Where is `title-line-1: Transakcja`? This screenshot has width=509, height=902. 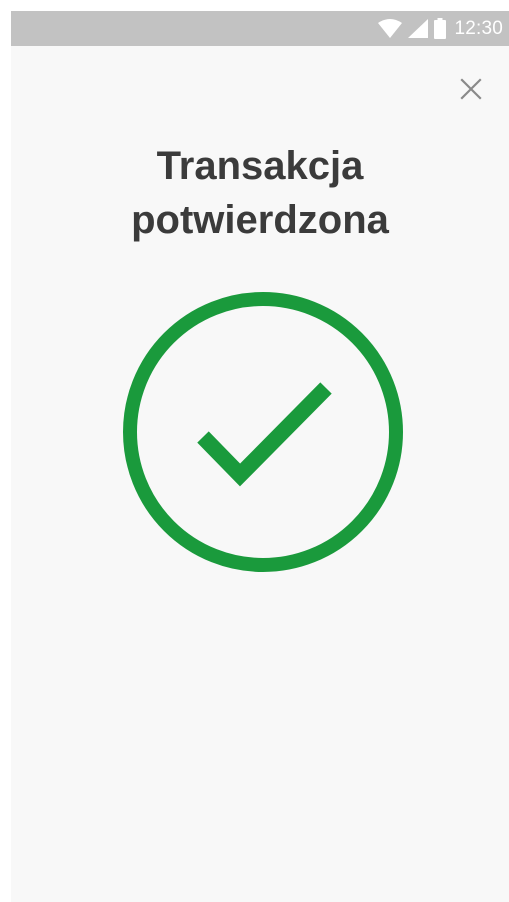 title-line-1: Transakcja is located at coordinates (260, 166).